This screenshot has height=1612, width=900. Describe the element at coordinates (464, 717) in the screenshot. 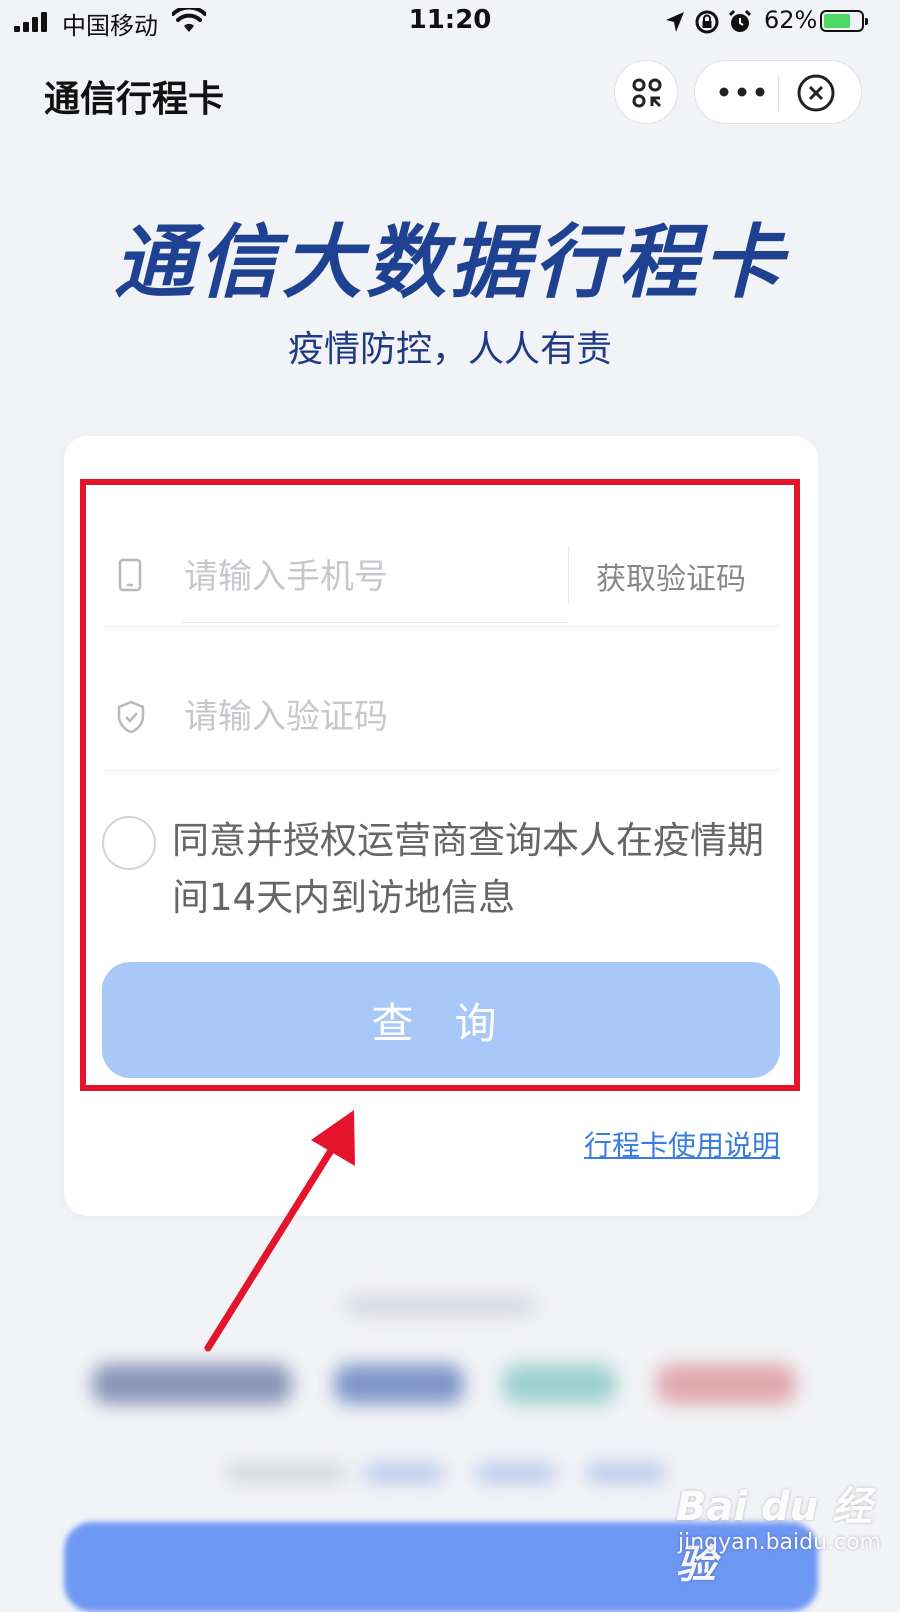

I see `verification-code-input` at that location.